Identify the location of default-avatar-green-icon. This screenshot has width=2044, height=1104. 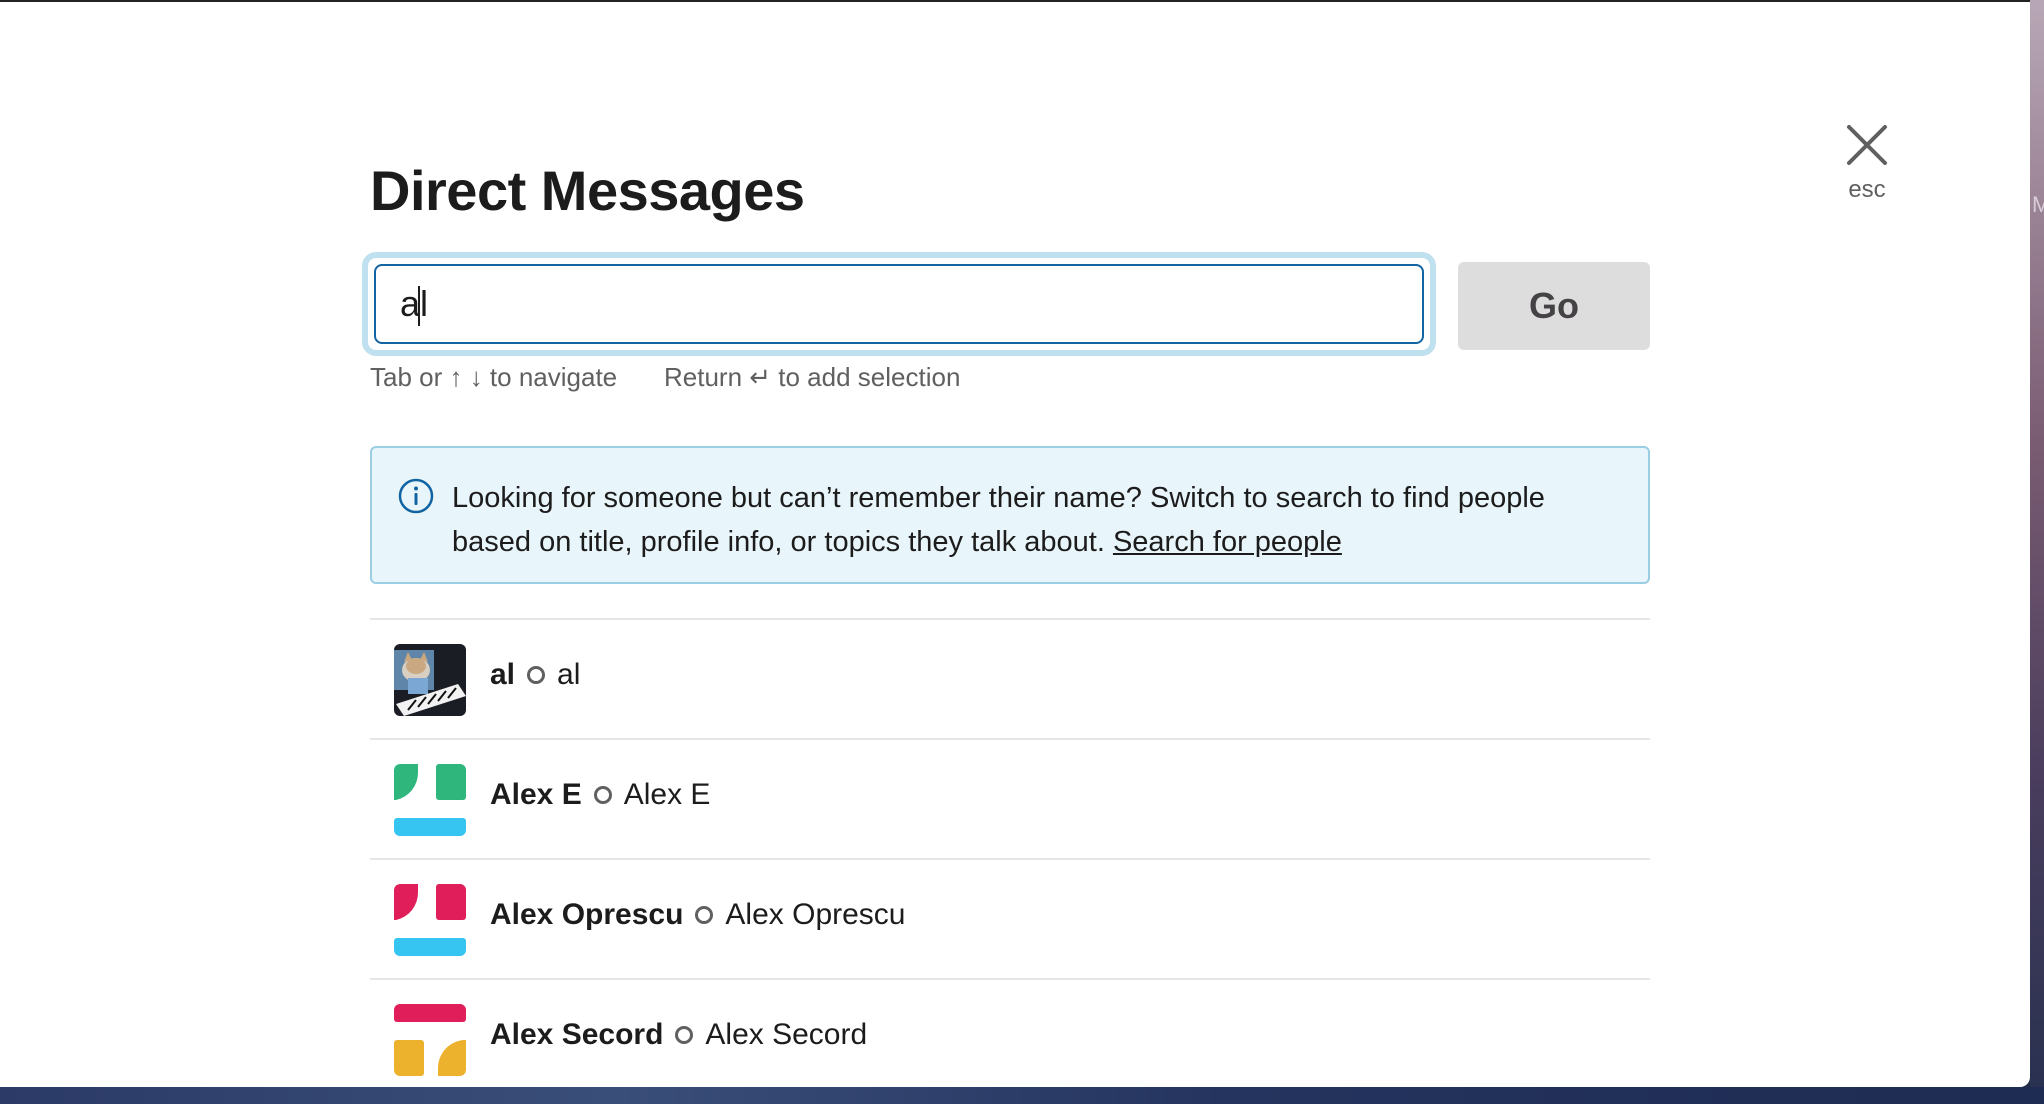
(430, 800).